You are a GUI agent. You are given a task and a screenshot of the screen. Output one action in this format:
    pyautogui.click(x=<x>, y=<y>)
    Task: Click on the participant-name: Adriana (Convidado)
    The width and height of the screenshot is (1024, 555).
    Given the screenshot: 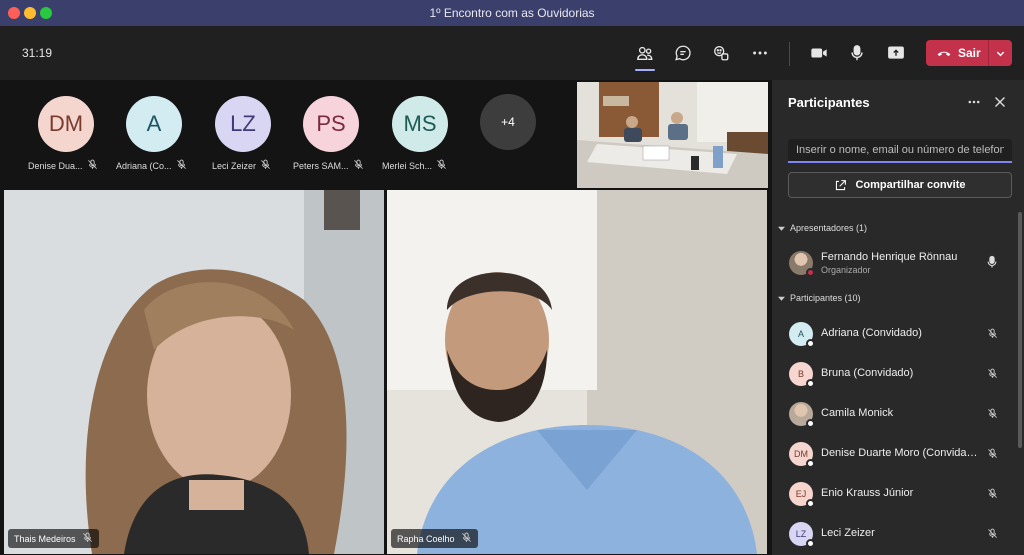 What is the action you would take?
    pyautogui.click(x=871, y=333)
    